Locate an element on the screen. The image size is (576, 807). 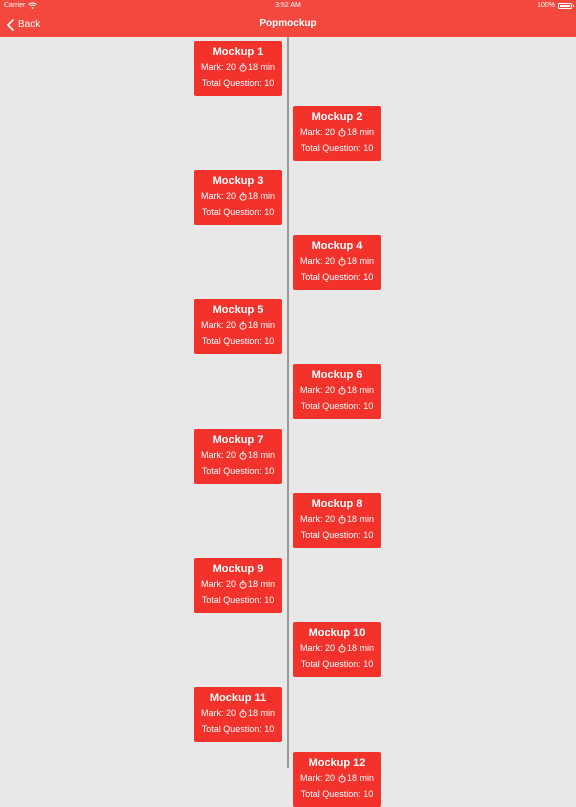
mockup-title: Mockup 4 is located at coordinates (337, 245).